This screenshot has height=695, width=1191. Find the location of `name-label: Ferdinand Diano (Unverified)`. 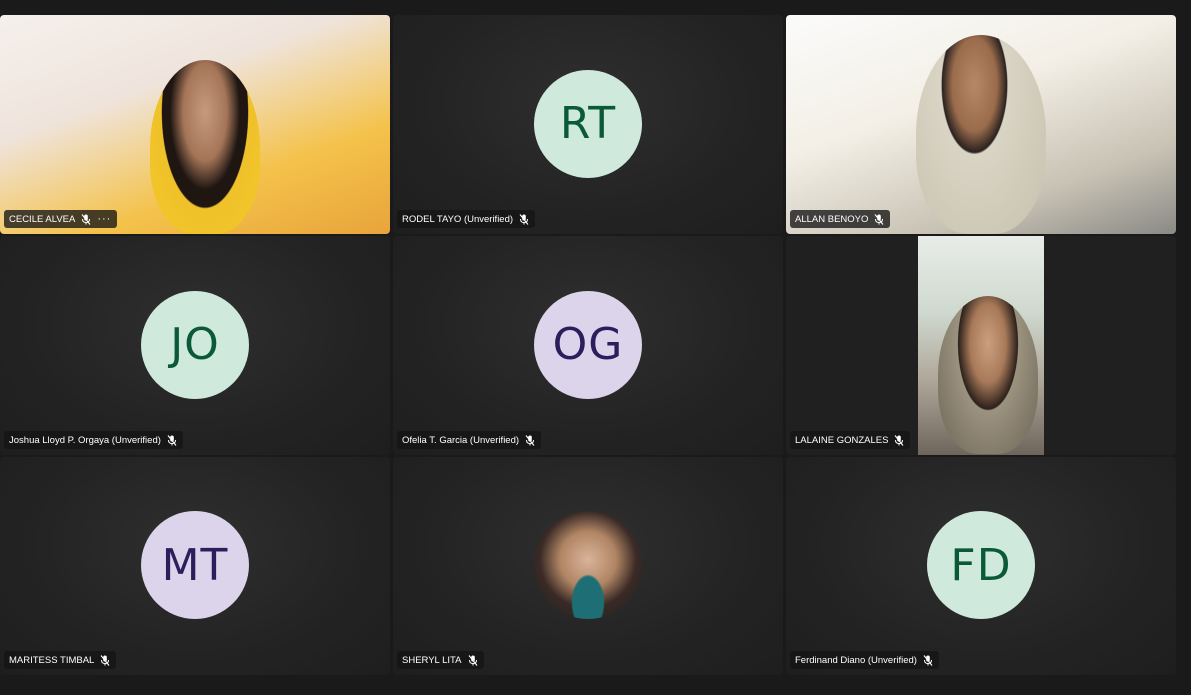

name-label: Ferdinand Diano (Unverified) is located at coordinates (864, 660).